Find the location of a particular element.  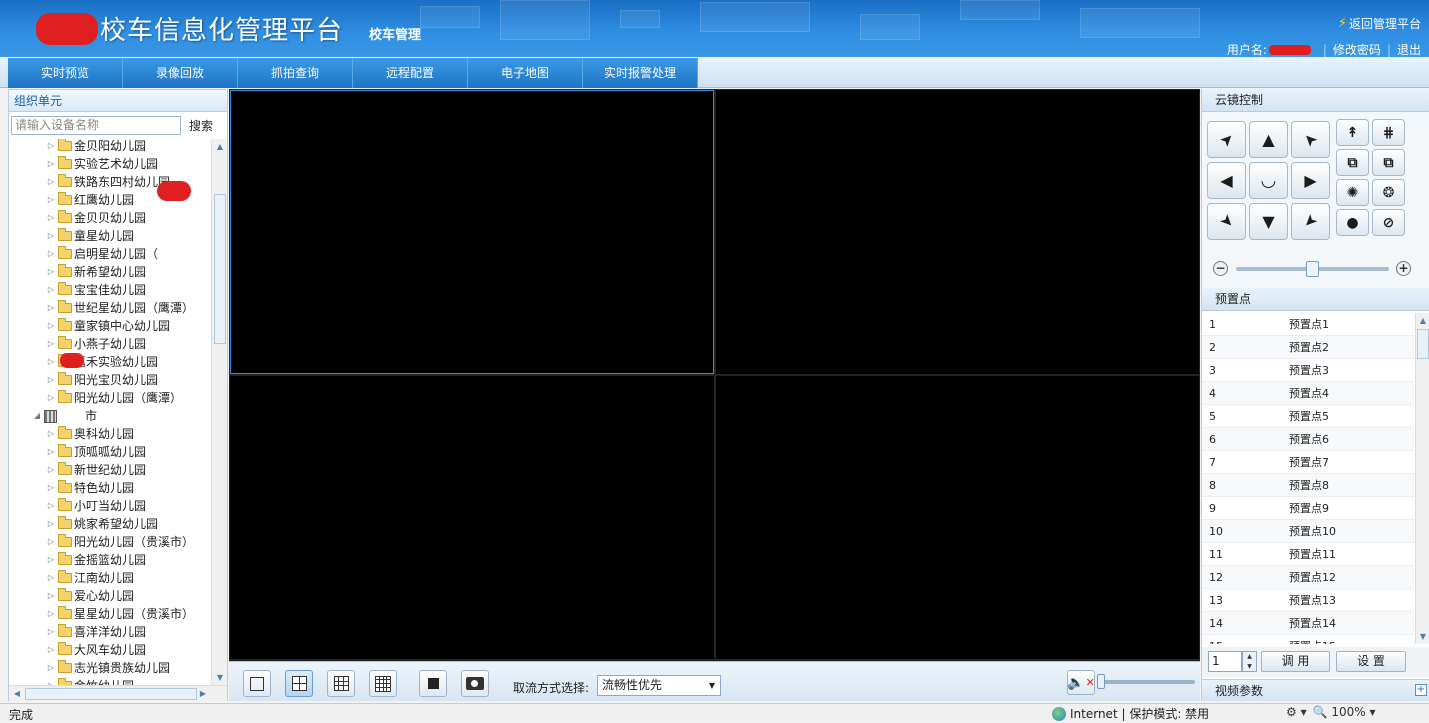

mute-button: 🔈 ✕ is located at coordinates (1081, 682).